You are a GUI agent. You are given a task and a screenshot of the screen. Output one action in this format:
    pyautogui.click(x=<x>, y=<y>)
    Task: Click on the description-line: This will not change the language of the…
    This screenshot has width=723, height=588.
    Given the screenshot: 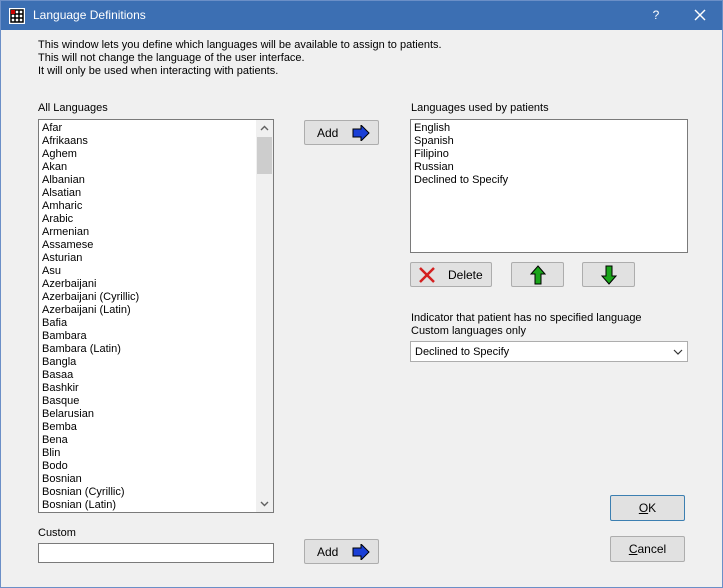 What is the action you would take?
    pyautogui.click(x=171, y=58)
    